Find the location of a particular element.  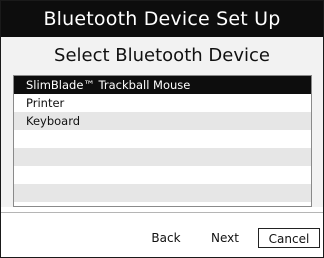

section-heading: Select Bluetooth Device is located at coordinates (162, 55).